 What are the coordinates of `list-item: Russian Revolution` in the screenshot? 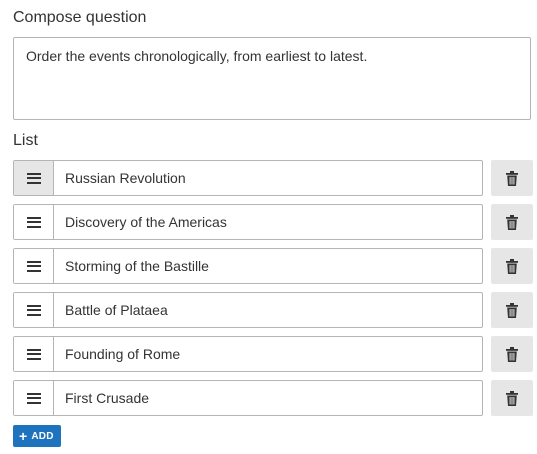 It's located at (273, 178).